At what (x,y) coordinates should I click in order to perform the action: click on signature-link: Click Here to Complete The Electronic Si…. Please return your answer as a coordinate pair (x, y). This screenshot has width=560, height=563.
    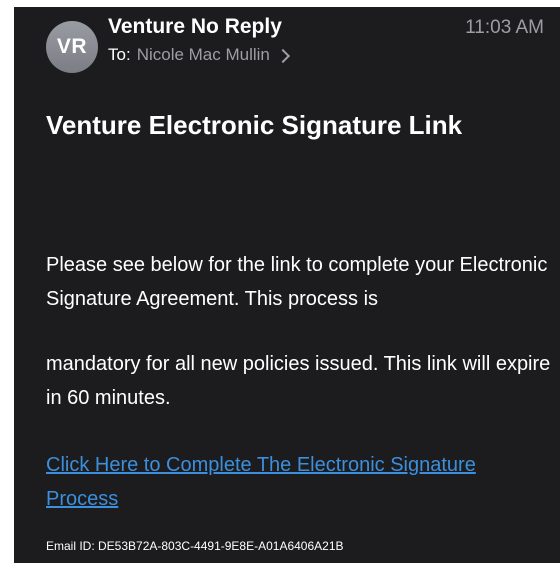
    Looking at the image, I should click on (296, 482).